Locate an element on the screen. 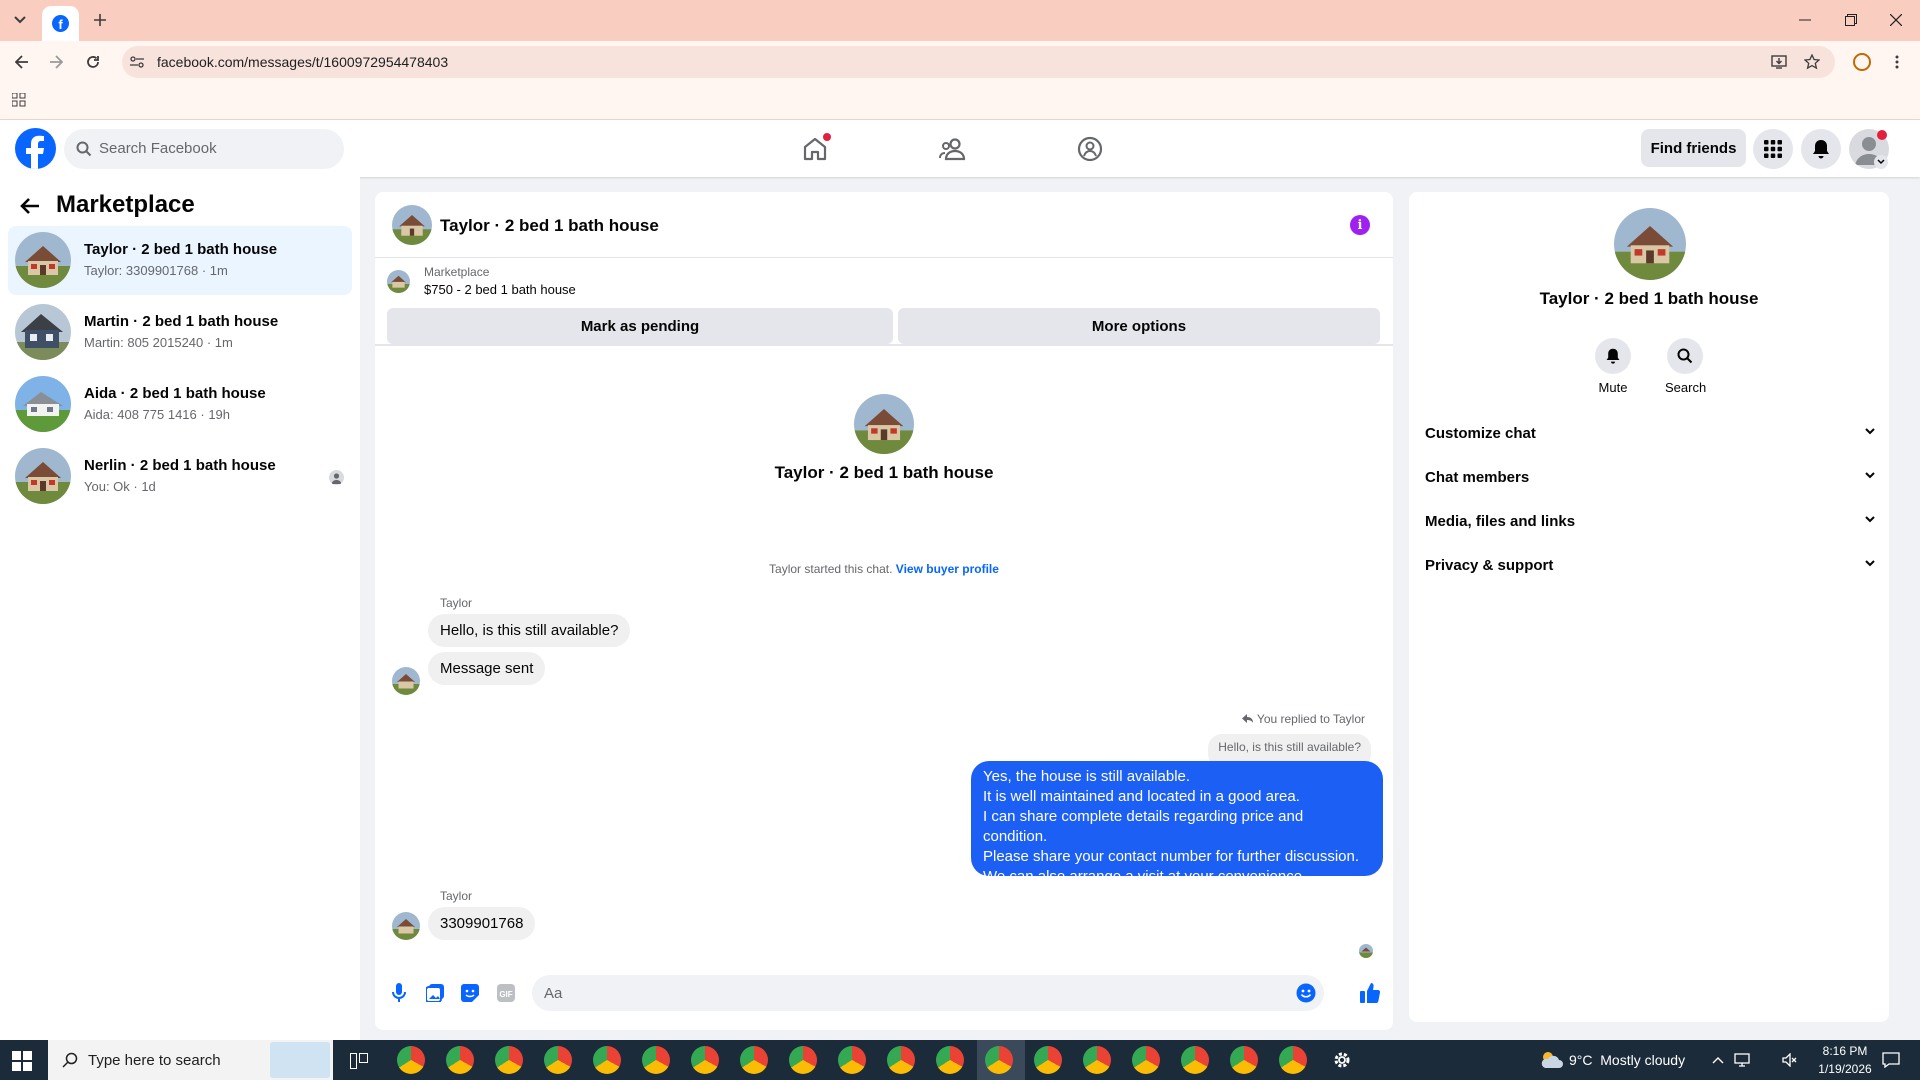  taskbar-search-input: Type here to search is located at coordinates (190, 1060).